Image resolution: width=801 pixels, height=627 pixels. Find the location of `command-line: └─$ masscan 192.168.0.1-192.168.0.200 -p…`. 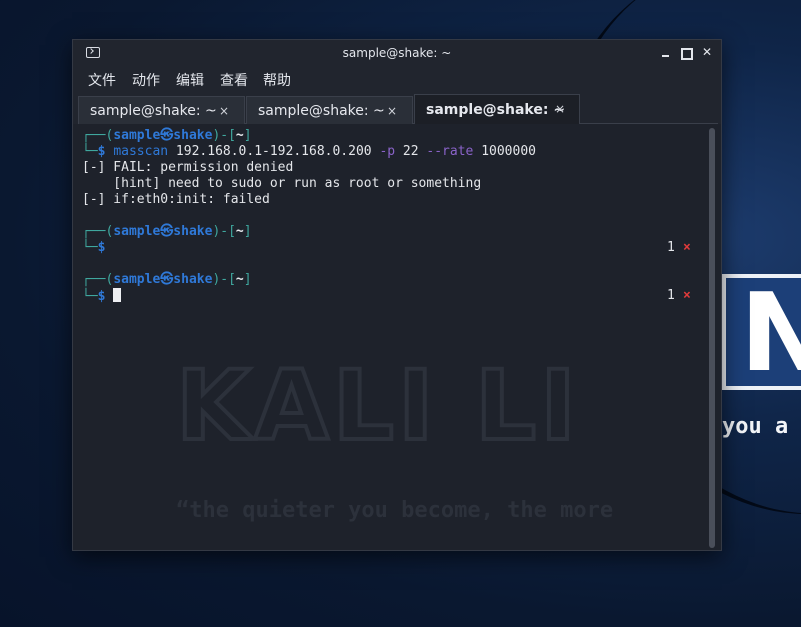

command-line: └─$ masscan 192.168.0.1-192.168.0.200 -p… is located at coordinates (309, 151).